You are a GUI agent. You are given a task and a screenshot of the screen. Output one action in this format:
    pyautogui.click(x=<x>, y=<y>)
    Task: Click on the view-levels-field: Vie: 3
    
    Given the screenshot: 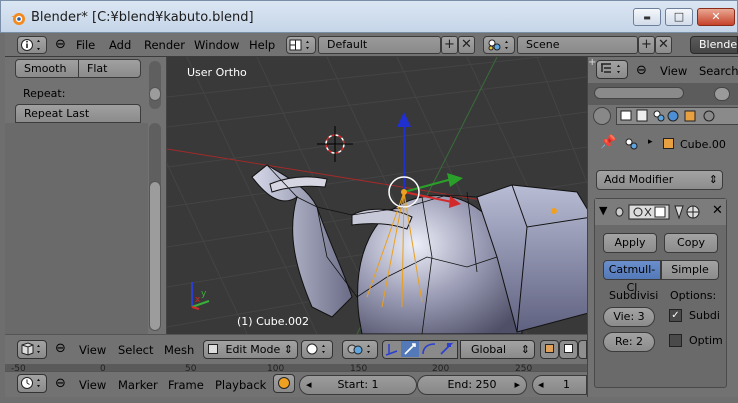 What is the action you would take?
    pyautogui.click(x=629, y=317)
    